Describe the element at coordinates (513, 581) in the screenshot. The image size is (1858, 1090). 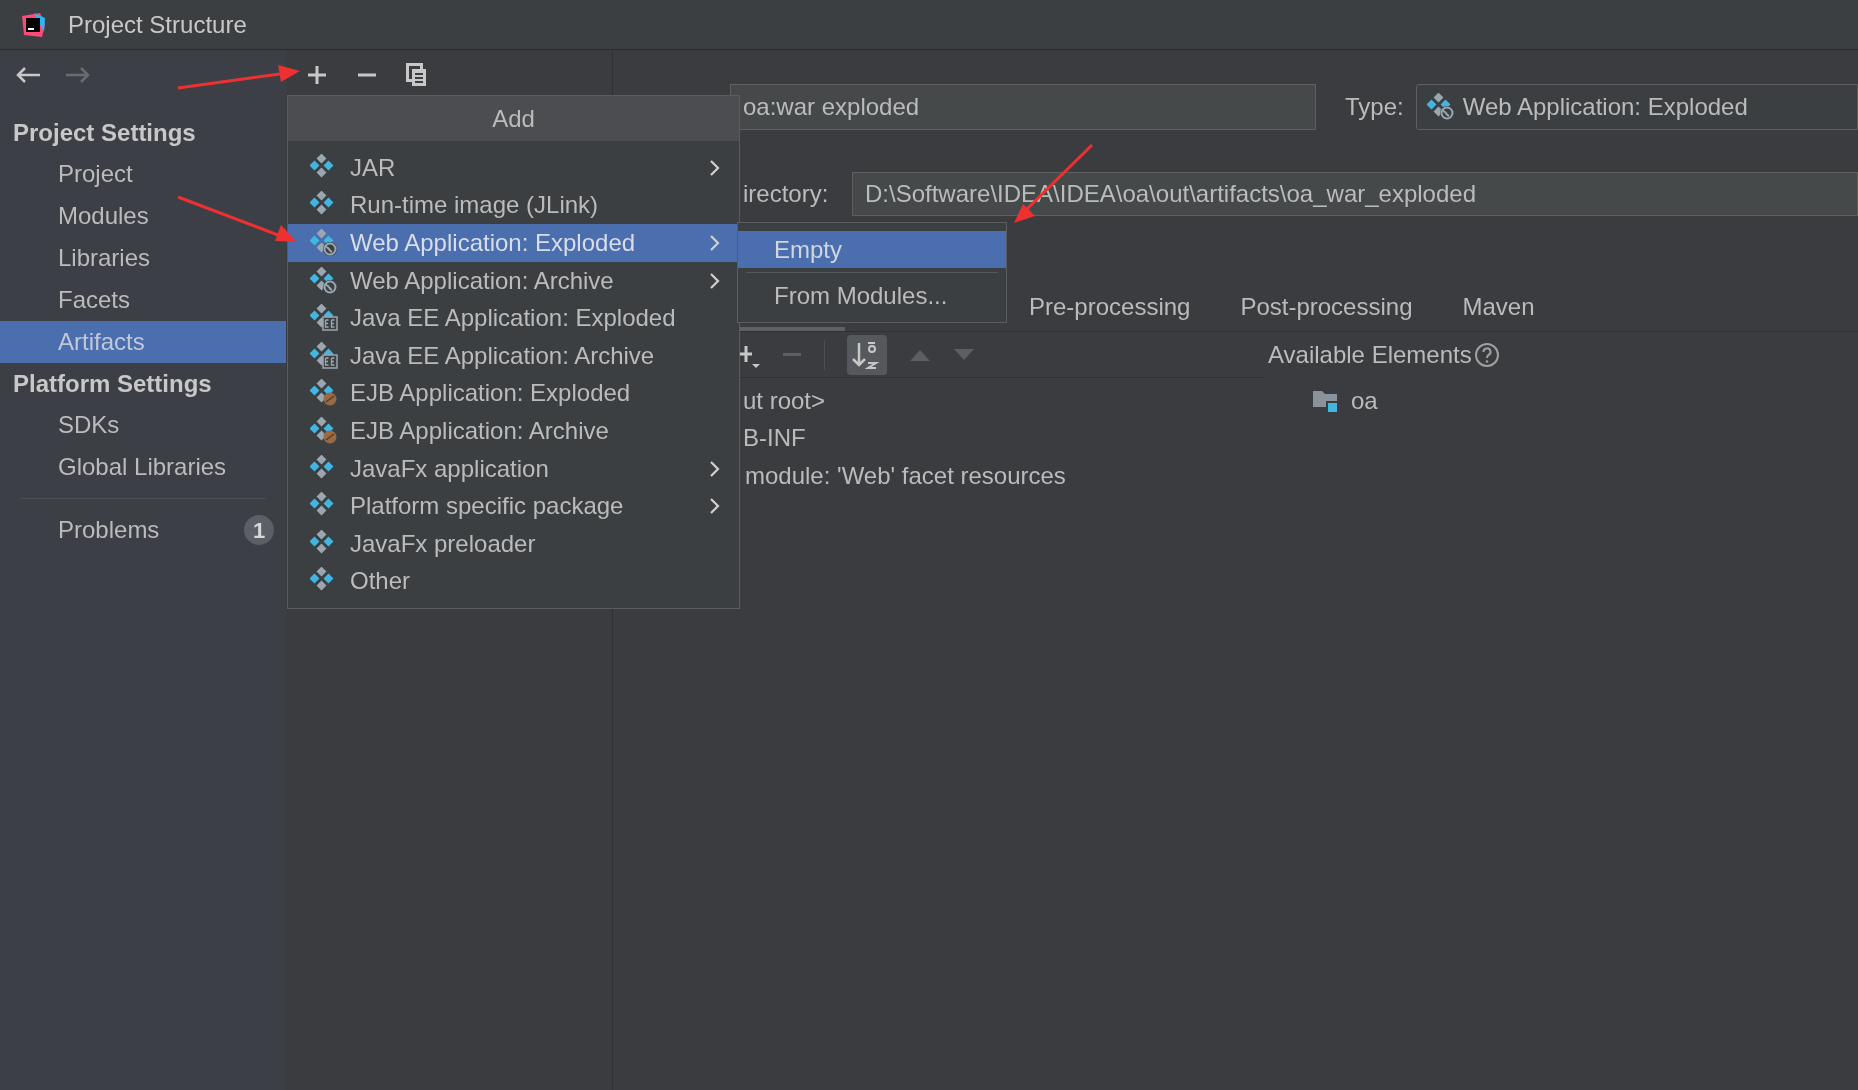
I see `menu-item: Other` at that location.